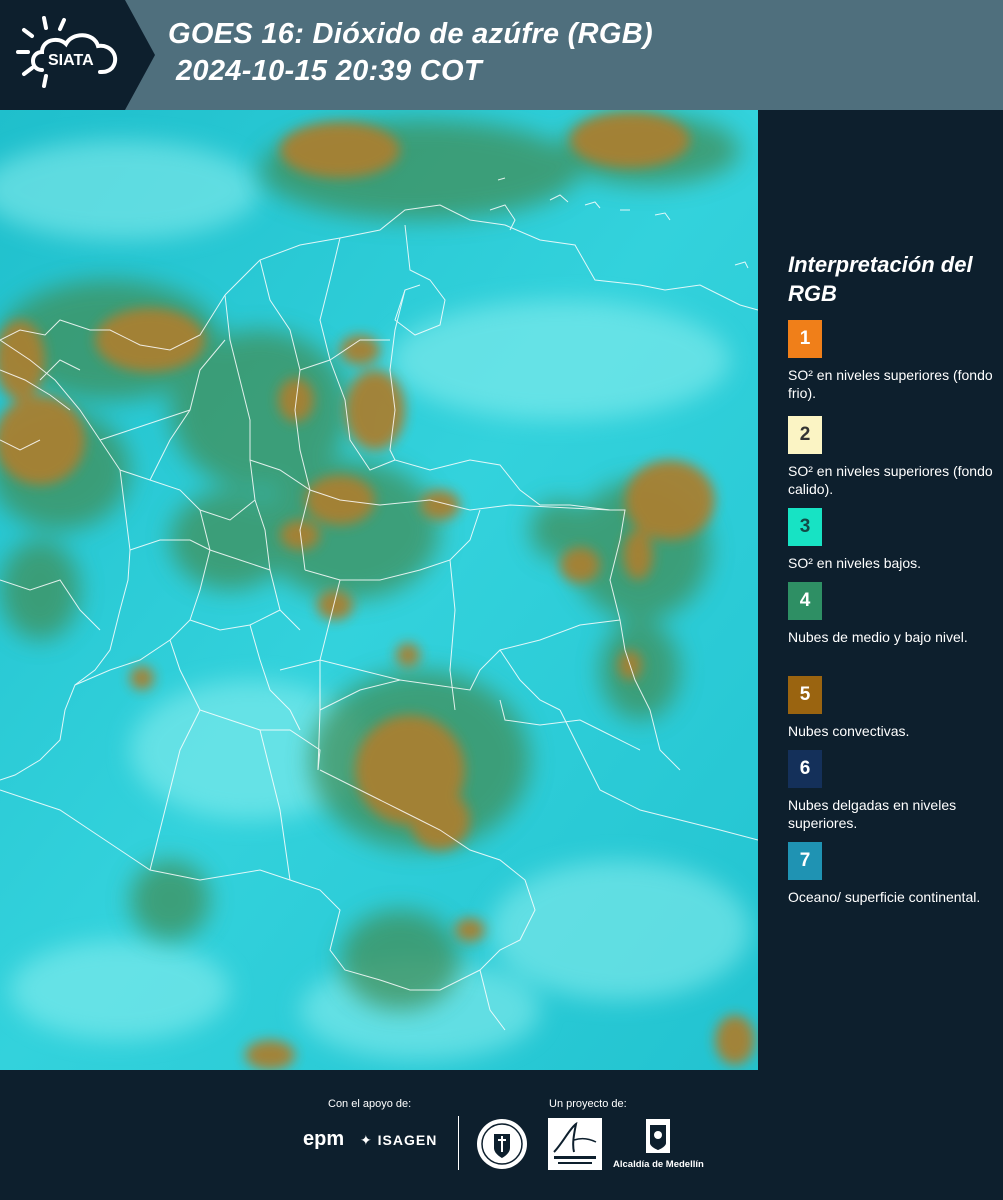 This screenshot has width=1003, height=1200. Describe the element at coordinates (324, 1139) in the screenshot. I see `epm-logo: epm` at that location.